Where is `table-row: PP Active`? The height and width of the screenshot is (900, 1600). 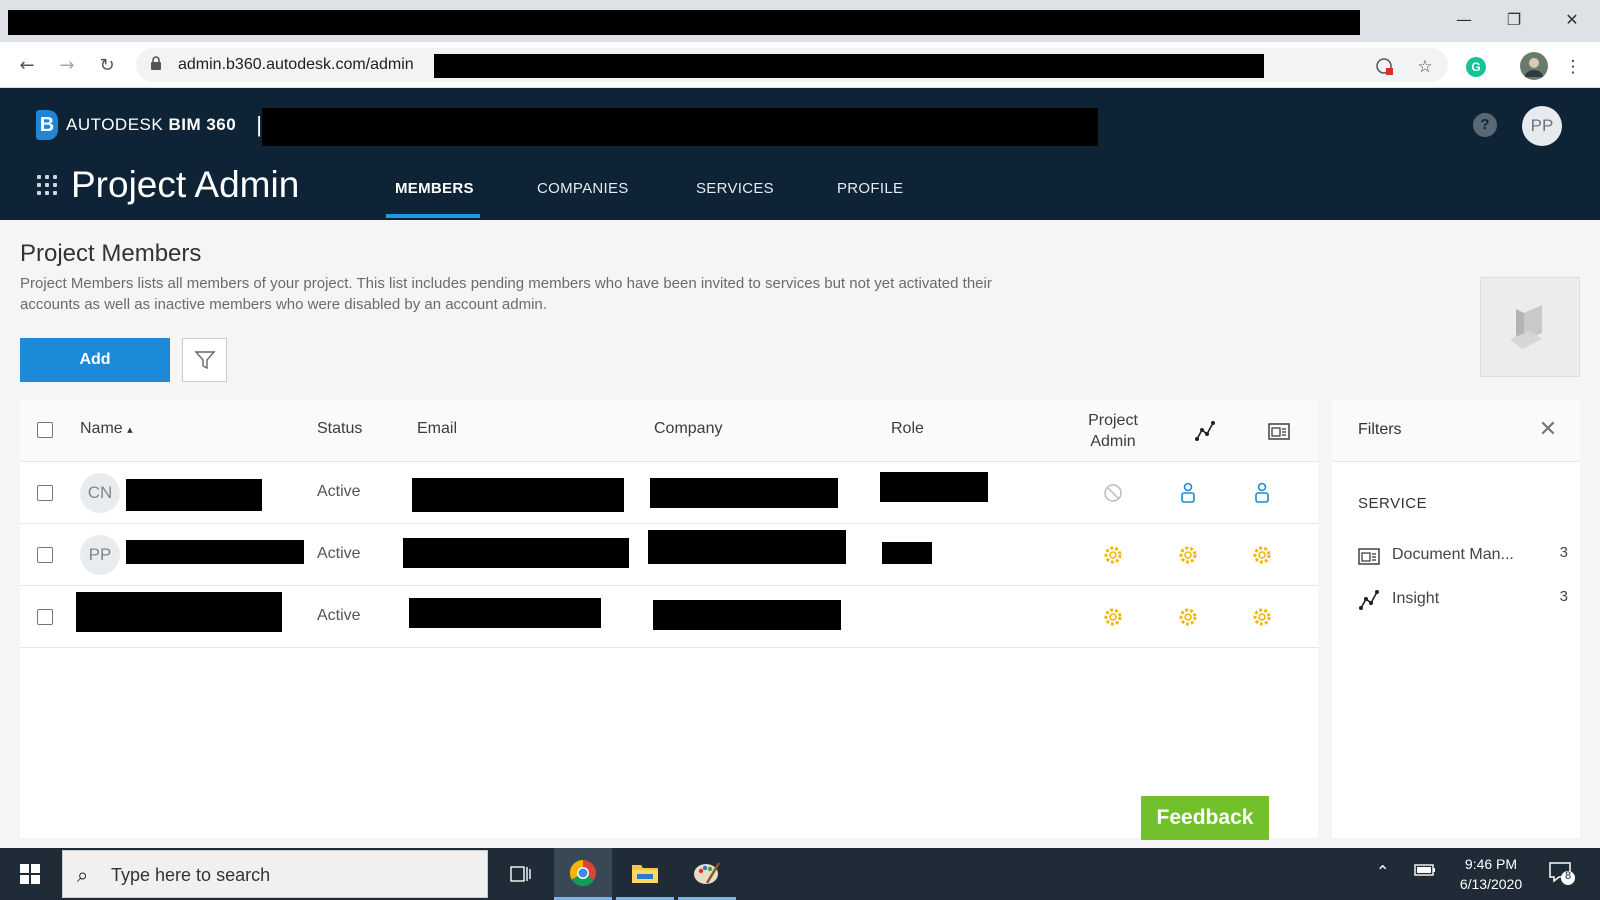 table-row: PP Active is located at coordinates (669, 555).